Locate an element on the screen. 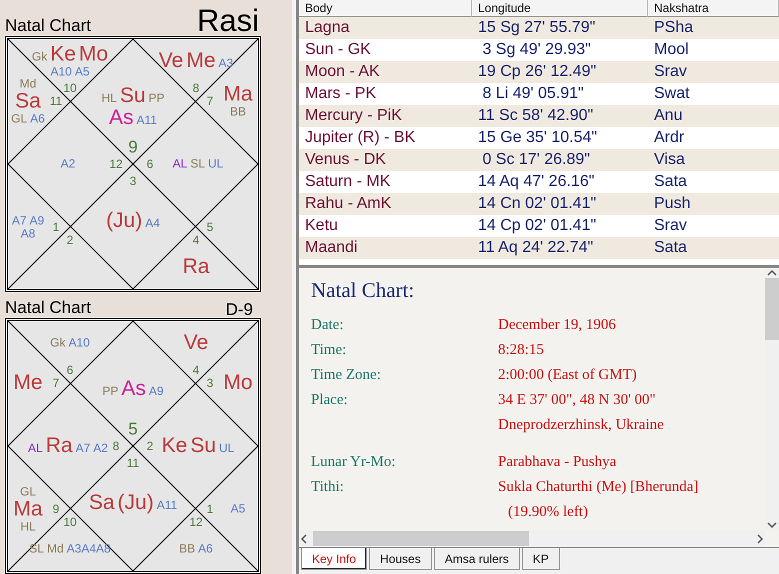  info-label: Time Zone: is located at coordinates (346, 375).